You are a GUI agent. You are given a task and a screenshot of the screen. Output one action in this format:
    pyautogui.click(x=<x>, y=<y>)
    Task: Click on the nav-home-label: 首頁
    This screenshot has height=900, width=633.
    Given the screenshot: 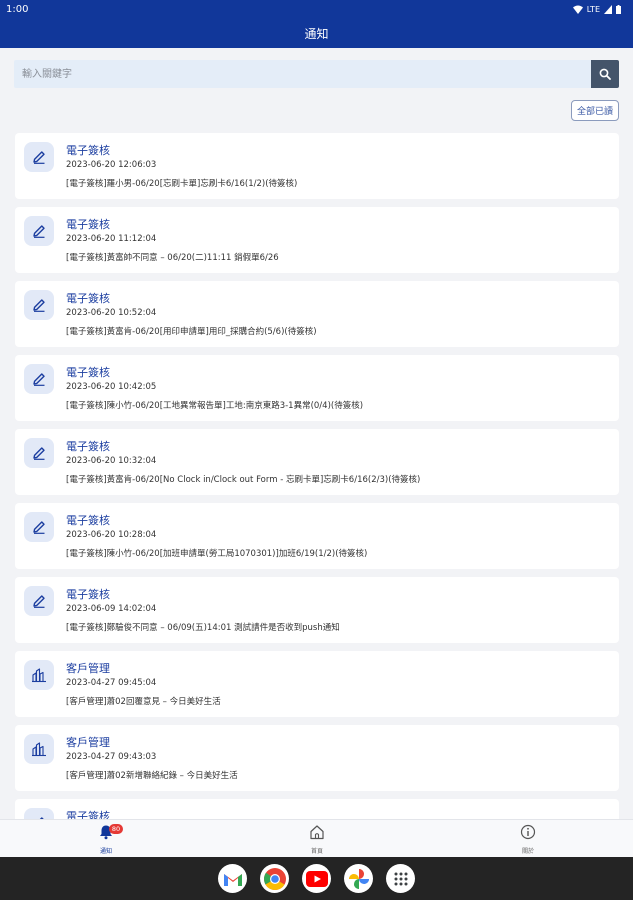 What is the action you would take?
    pyautogui.click(x=316, y=851)
    